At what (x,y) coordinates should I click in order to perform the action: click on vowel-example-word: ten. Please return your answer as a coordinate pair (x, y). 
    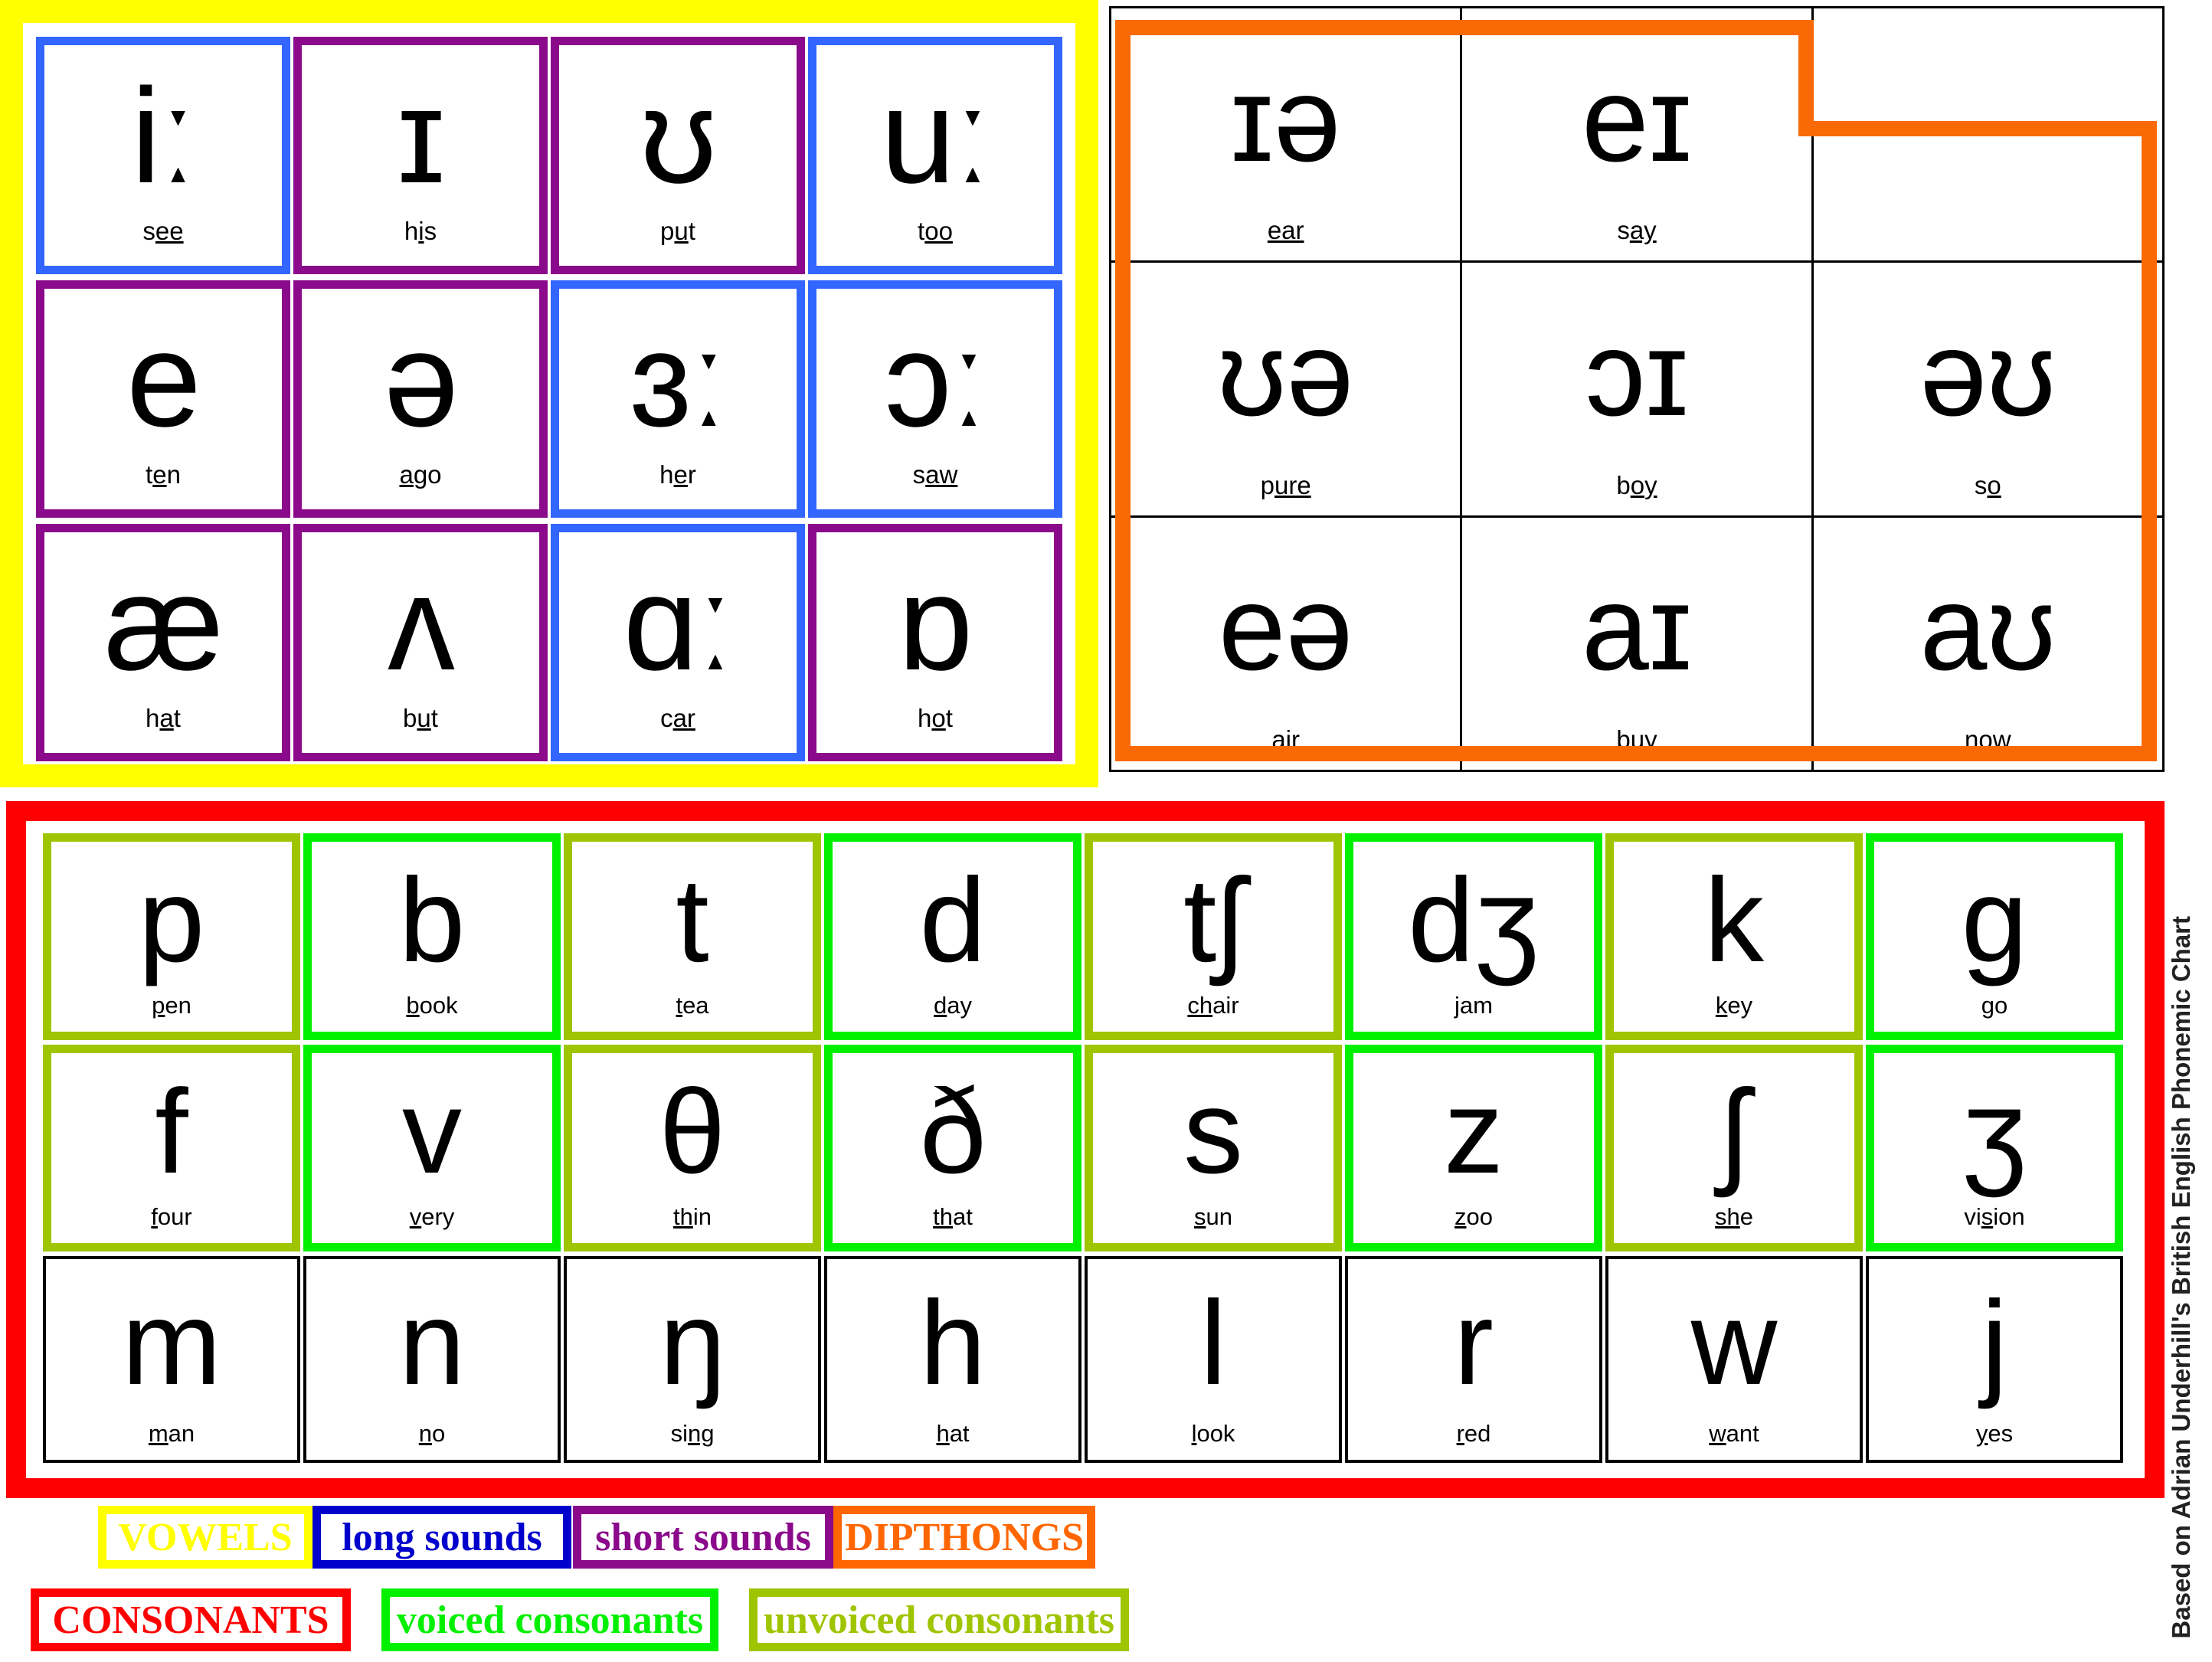
    Looking at the image, I should click on (163, 475).